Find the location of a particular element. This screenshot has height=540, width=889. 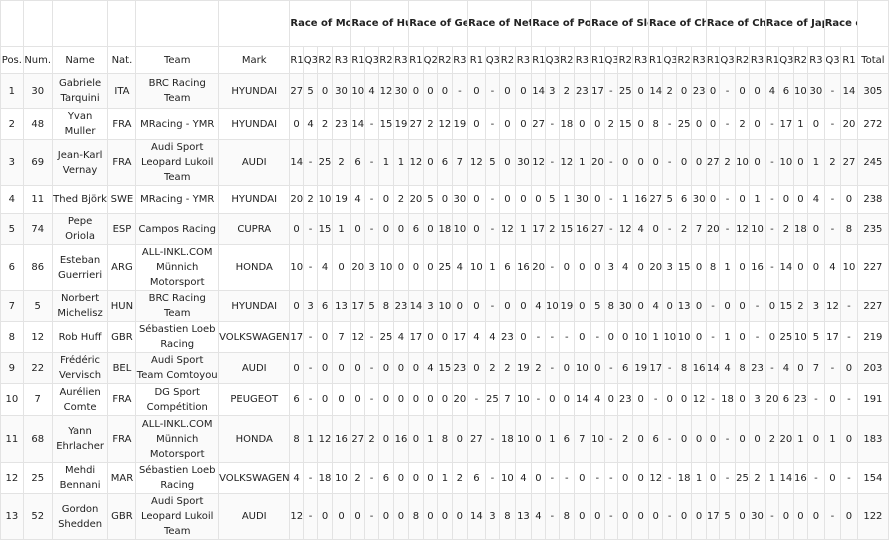

driver-name: Frédéric Vervisch is located at coordinates (80, 368).